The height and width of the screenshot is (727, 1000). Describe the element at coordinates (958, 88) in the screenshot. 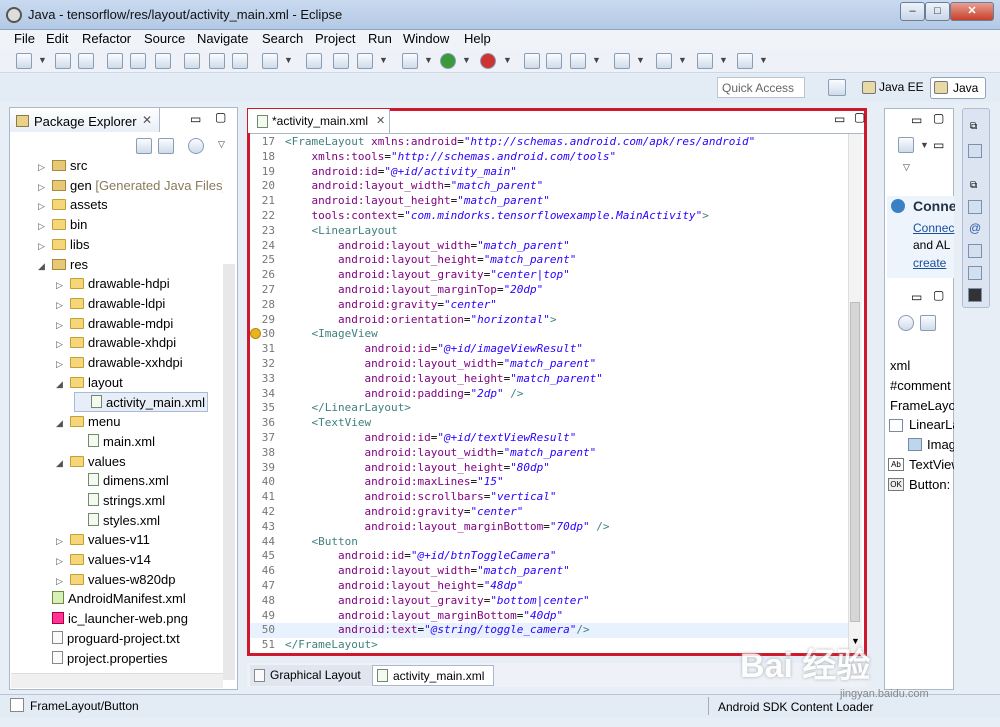

I see `perspective-java: Java` at that location.